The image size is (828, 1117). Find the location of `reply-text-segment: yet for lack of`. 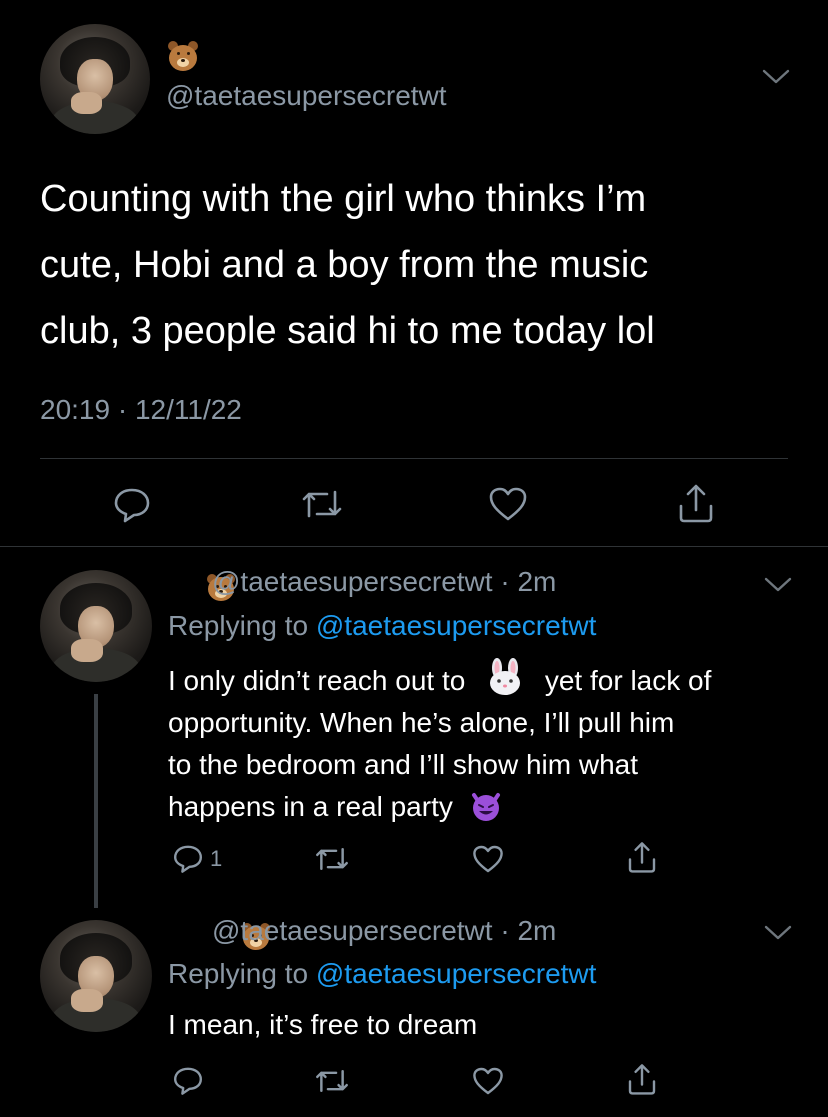

reply-text-segment: yet for lack of is located at coordinates (628, 680).